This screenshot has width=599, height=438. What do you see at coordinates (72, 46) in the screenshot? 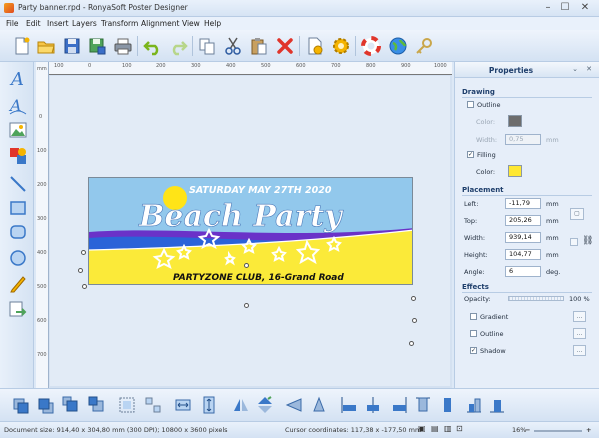
I see `save-icon` at bounding box center [72, 46].